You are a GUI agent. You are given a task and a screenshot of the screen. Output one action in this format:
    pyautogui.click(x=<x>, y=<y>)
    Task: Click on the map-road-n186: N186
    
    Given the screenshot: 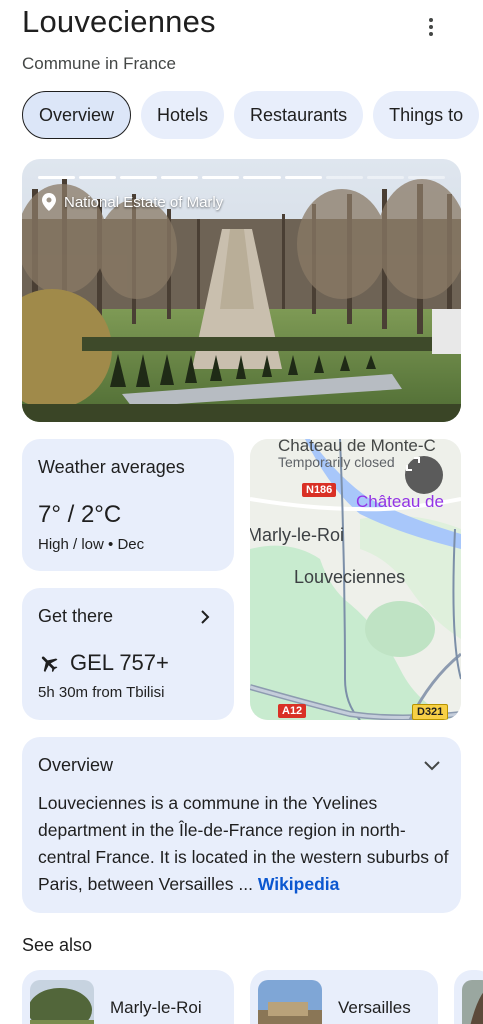 What is the action you would take?
    pyautogui.click(x=319, y=490)
    